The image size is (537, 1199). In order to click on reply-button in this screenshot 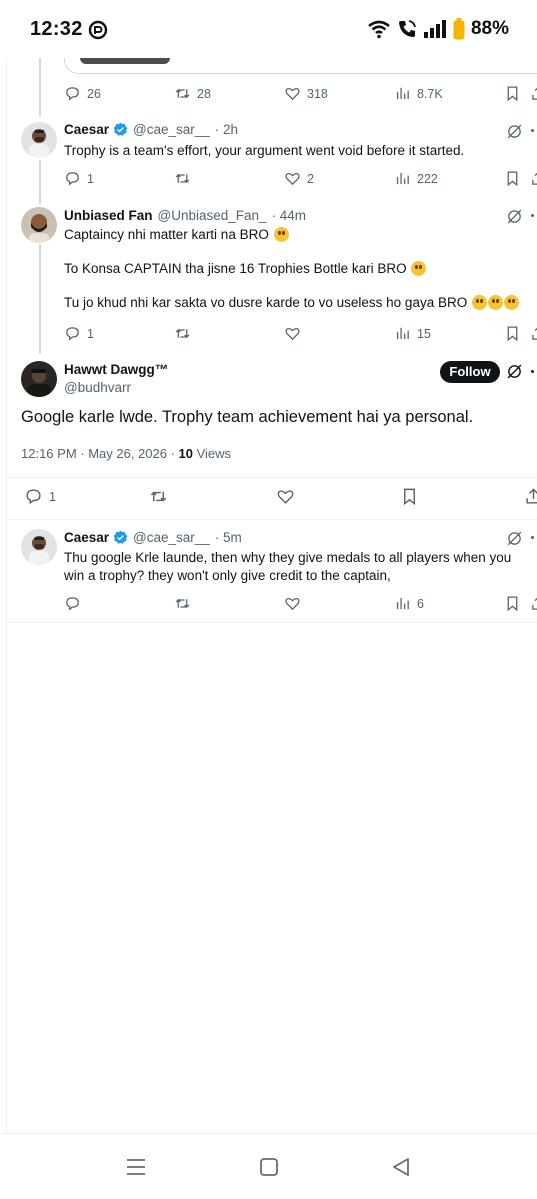, I will do `click(72, 603)`.